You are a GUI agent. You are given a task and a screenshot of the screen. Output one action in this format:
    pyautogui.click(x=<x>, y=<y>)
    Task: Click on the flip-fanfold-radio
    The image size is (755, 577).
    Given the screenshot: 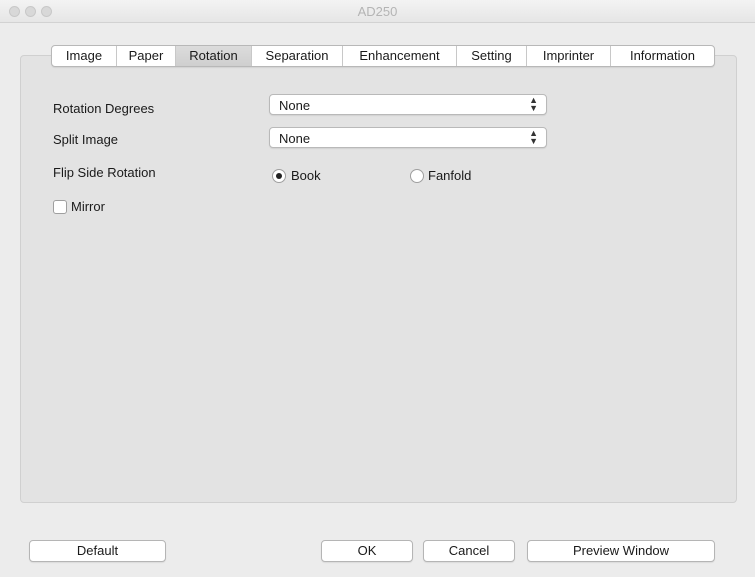 What is the action you would take?
    pyautogui.click(x=417, y=176)
    